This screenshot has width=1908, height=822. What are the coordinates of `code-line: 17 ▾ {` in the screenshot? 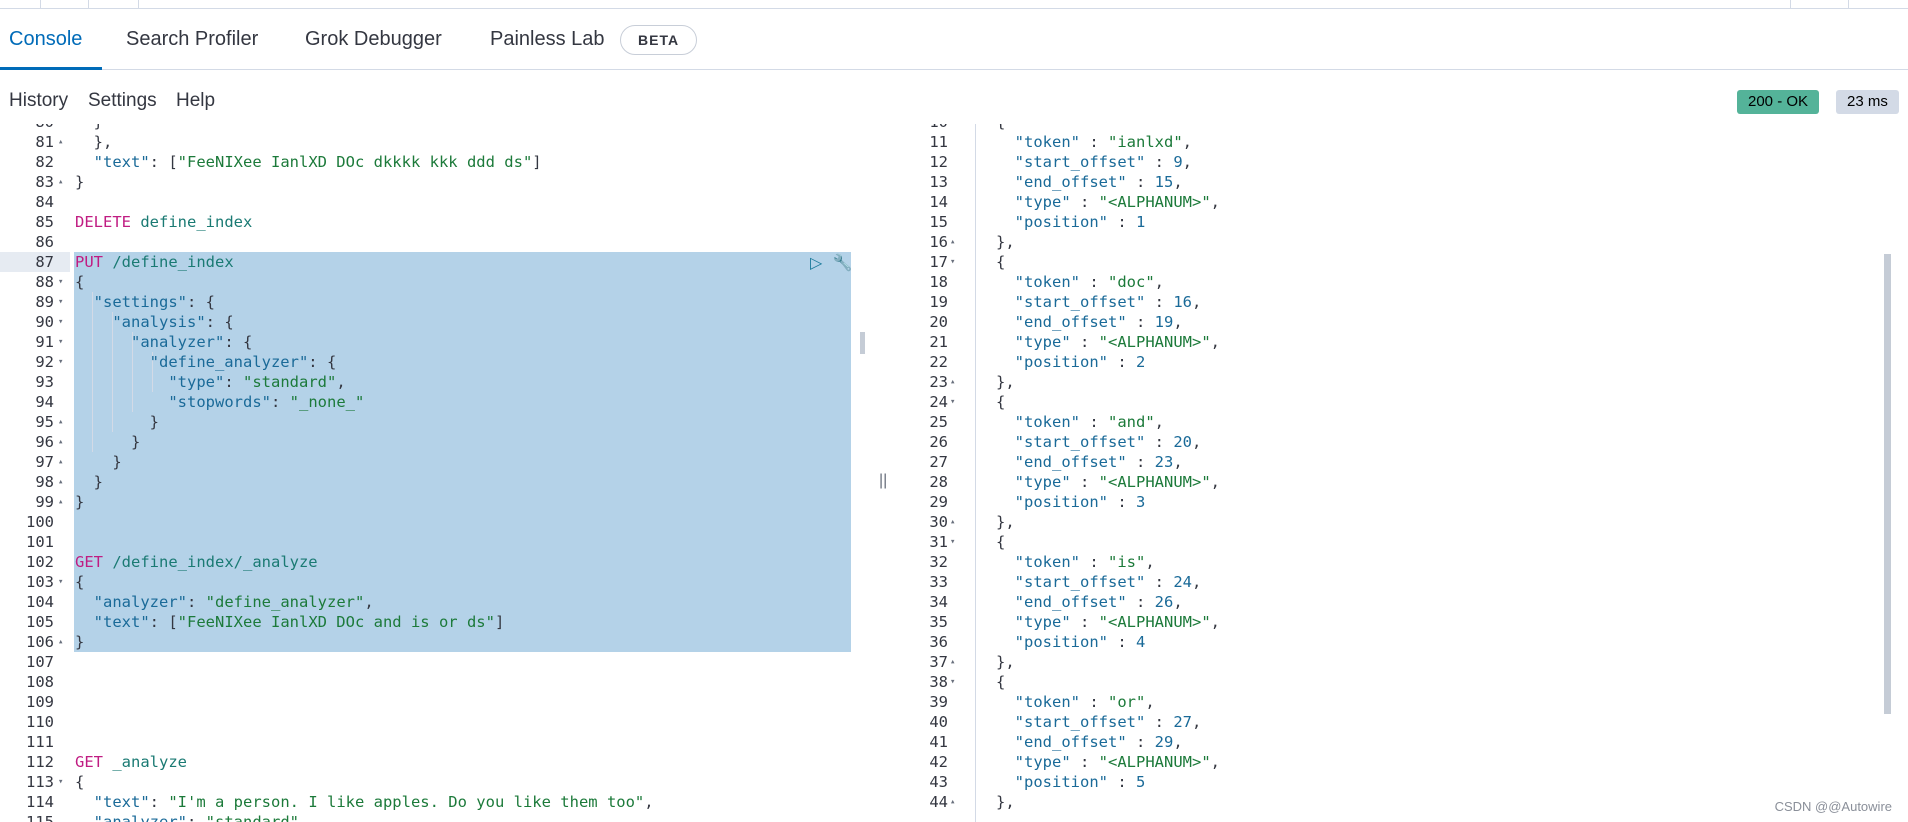 It's located at (1400, 262).